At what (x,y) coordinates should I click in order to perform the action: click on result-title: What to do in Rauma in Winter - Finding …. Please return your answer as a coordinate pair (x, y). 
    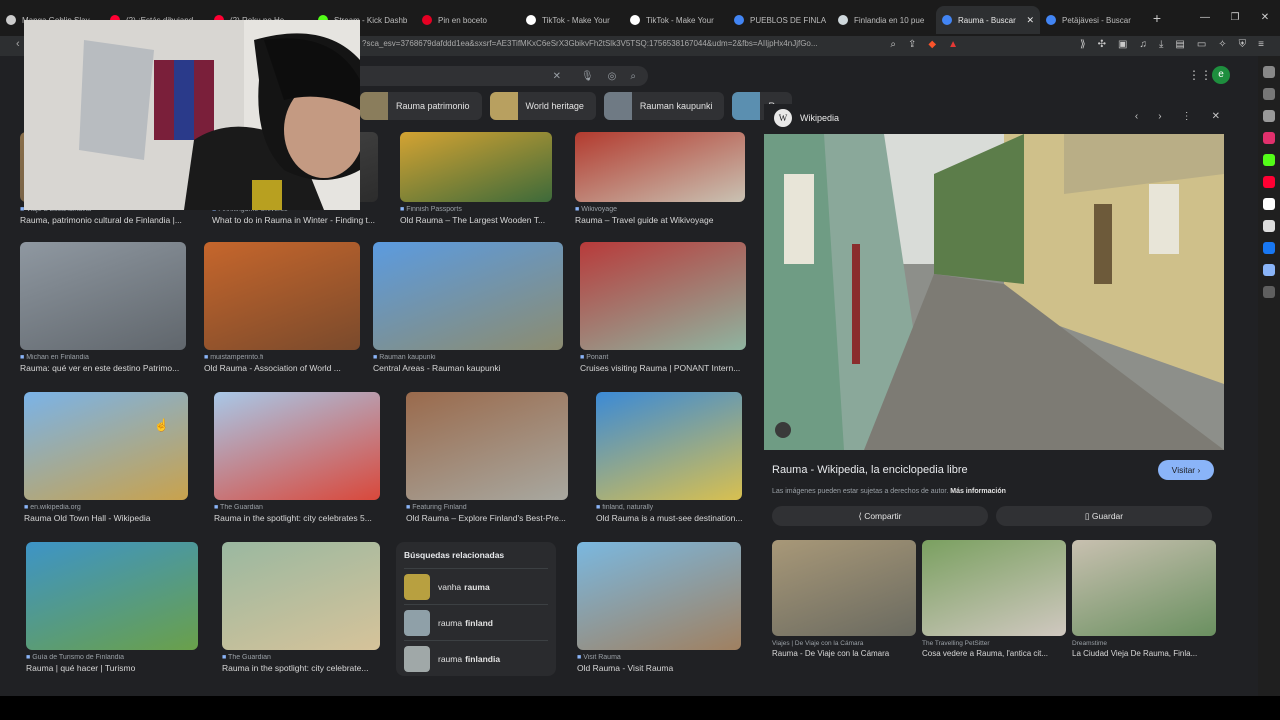
    Looking at the image, I should click on (295, 220).